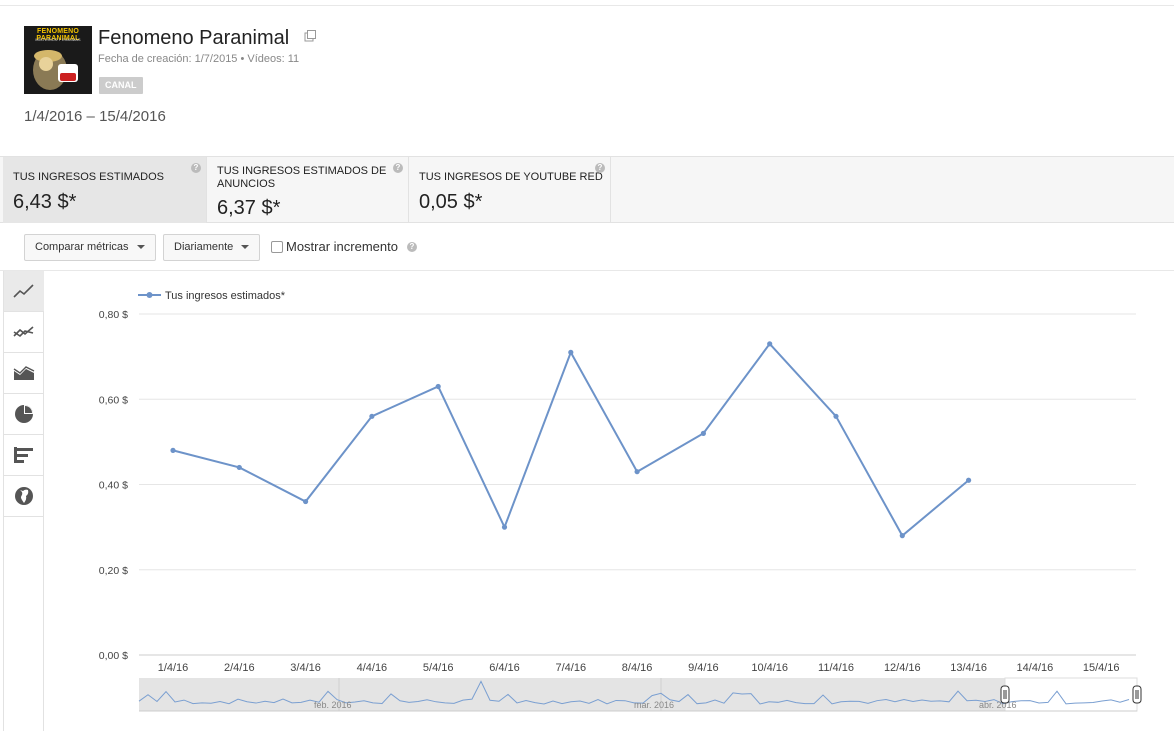  What do you see at coordinates (113, 315) in the screenshot?
I see `y-tick-label: 0,80 $` at bounding box center [113, 315].